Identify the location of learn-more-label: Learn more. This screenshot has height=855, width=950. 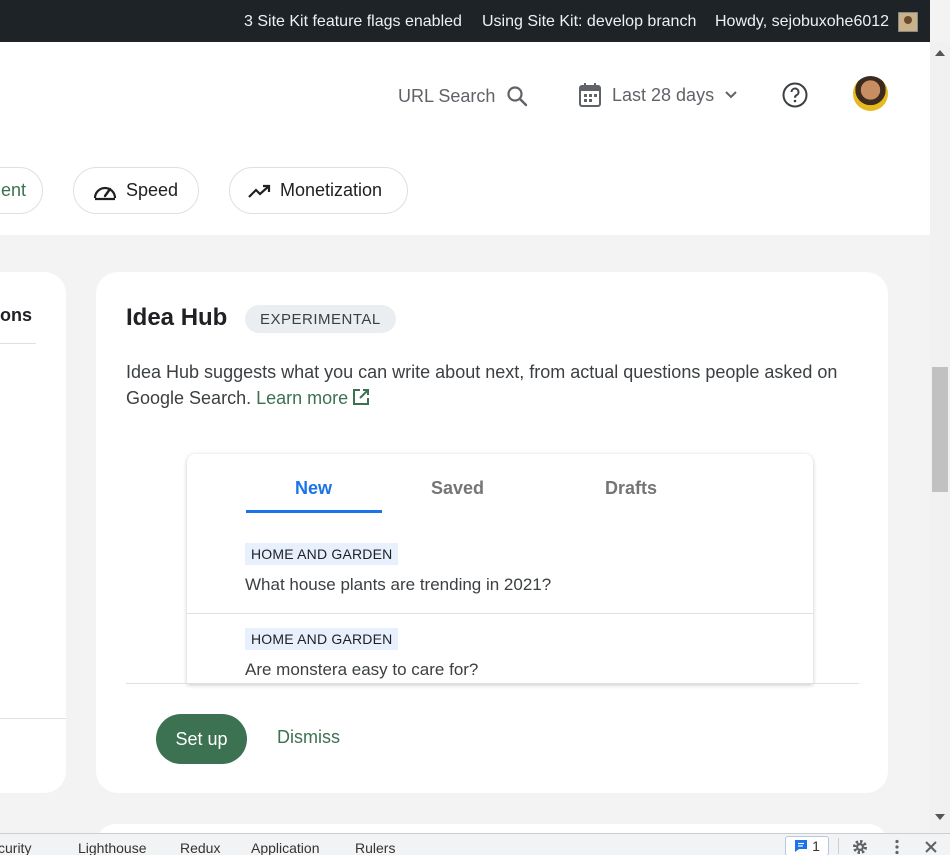
(302, 398).